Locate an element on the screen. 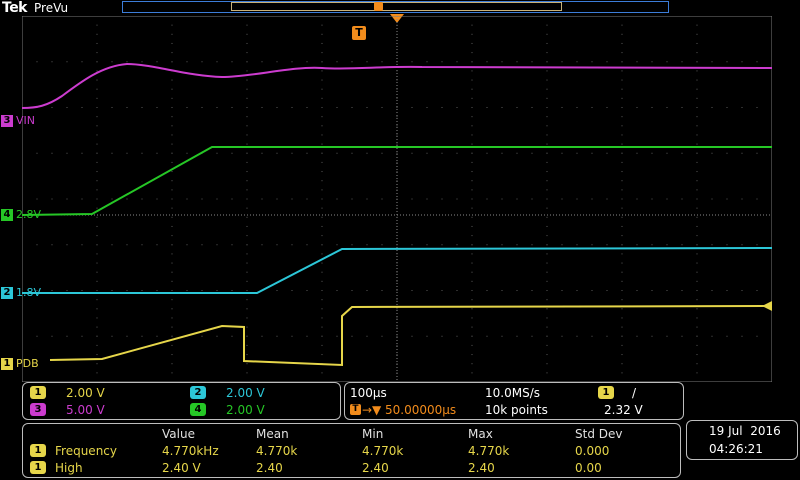  ch3-label: VIN is located at coordinates (25, 120).